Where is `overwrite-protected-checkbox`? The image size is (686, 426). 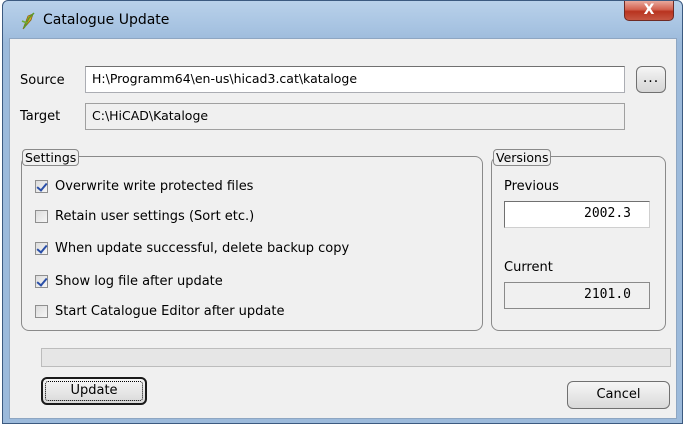 overwrite-protected-checkbox is located at coordinates (41, 186).